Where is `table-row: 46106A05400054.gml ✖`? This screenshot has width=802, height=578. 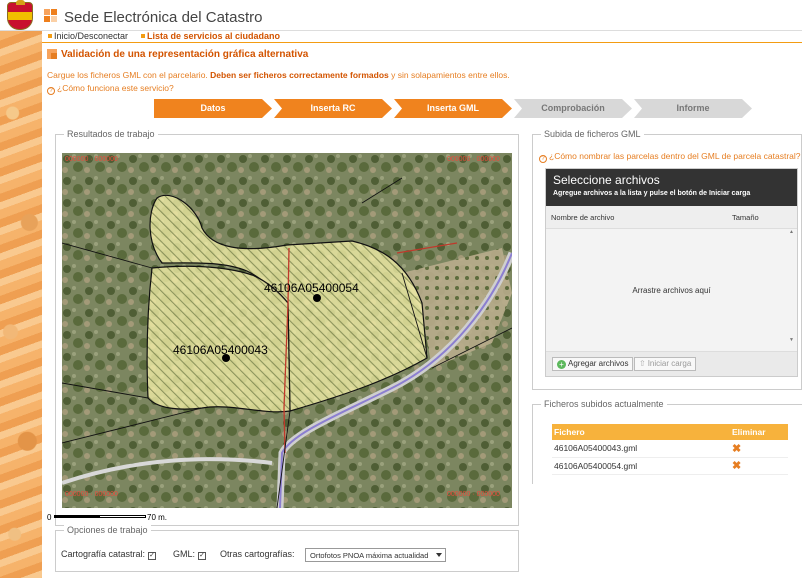
table-row: 46106A05400054.gml ✖ is located at coordinates (670, 466).